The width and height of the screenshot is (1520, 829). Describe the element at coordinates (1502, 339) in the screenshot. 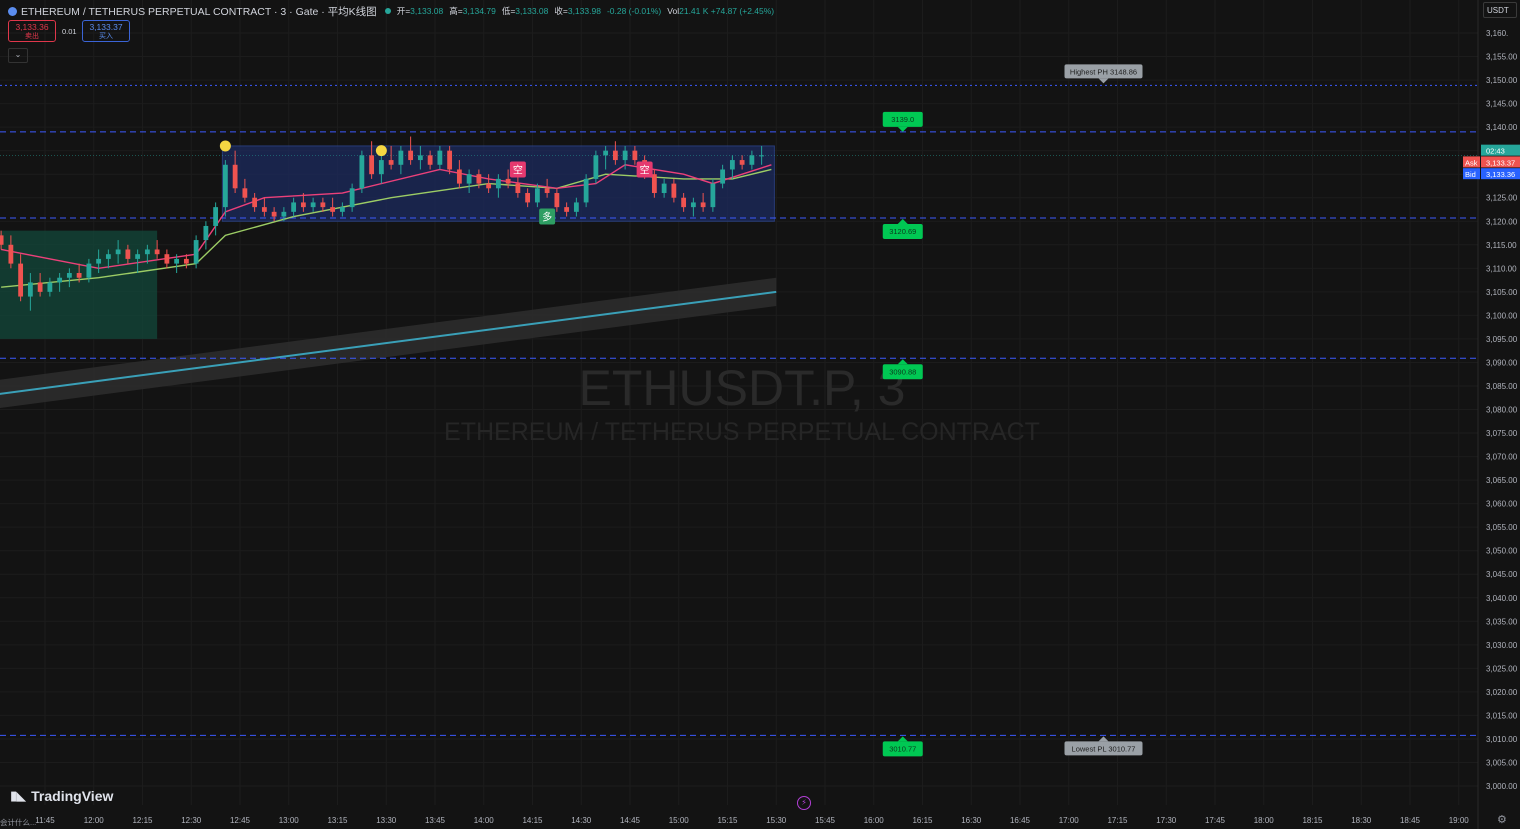

I see `price-tick-label: 3,095.00` at that location.